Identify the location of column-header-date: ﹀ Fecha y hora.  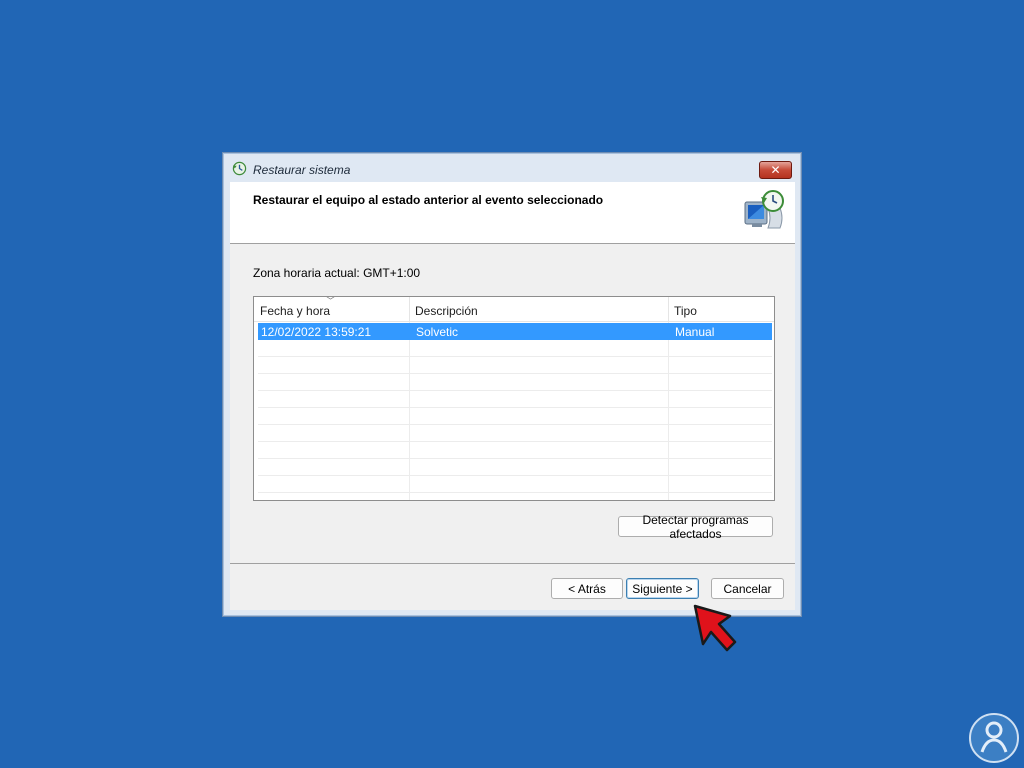
(332, 309).